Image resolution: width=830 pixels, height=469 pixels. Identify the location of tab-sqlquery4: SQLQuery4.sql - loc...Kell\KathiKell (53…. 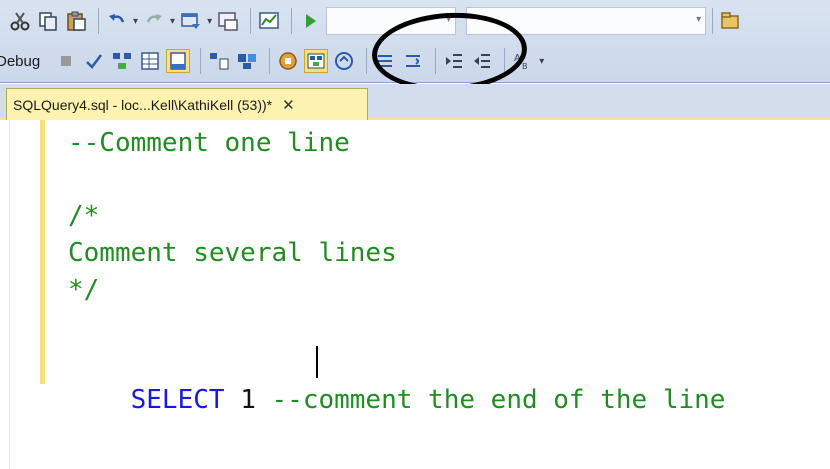
(187, 104).